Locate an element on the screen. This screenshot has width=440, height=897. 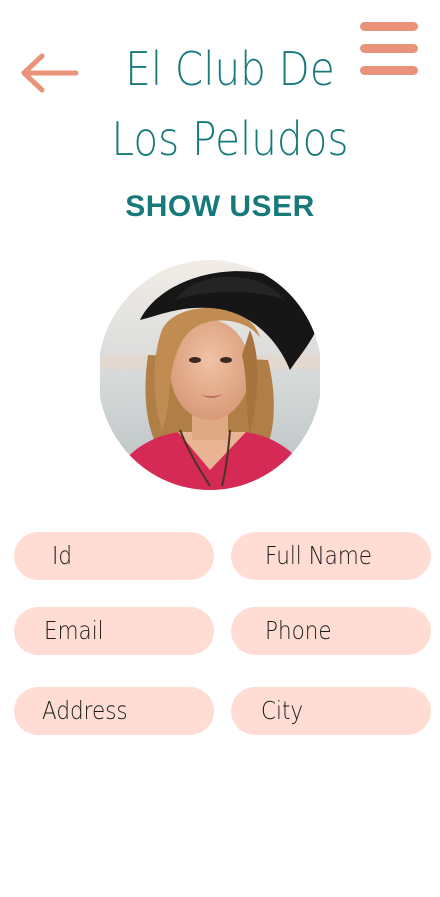
page-title: El Club De Los Peludos is located at coordinates (230, 104).